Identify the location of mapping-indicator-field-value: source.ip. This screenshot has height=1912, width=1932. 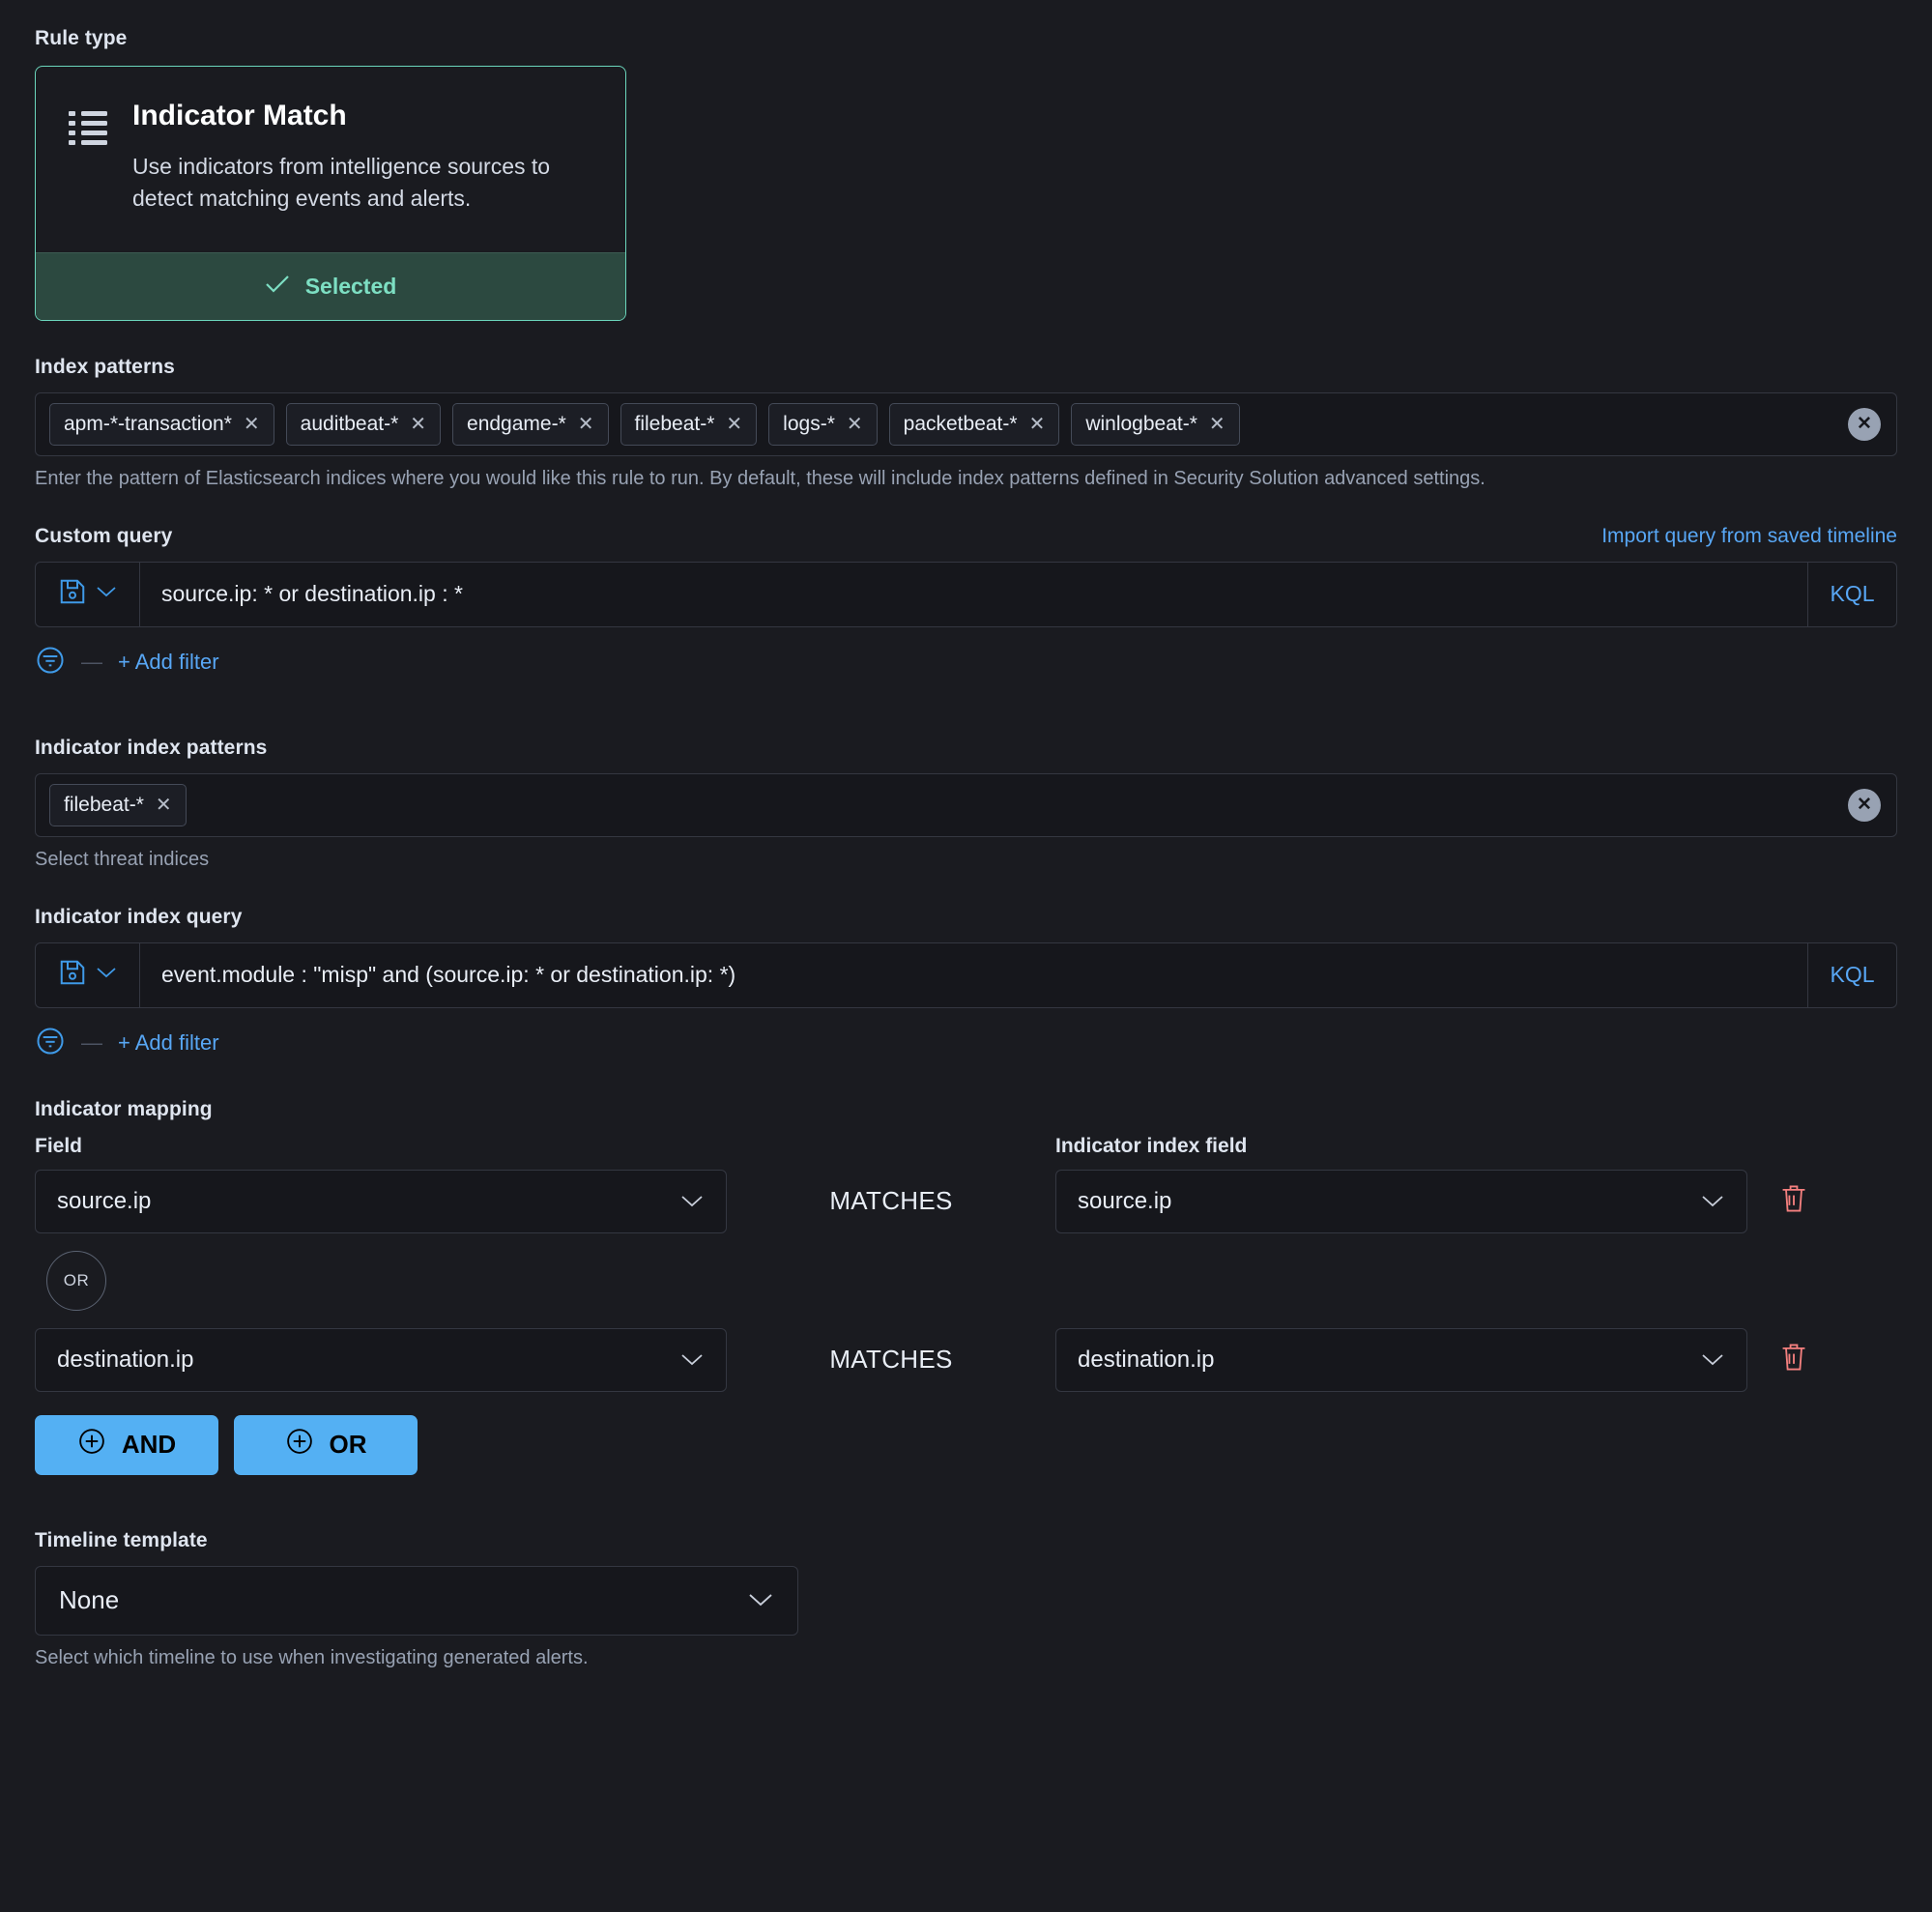
(1125, 1201).